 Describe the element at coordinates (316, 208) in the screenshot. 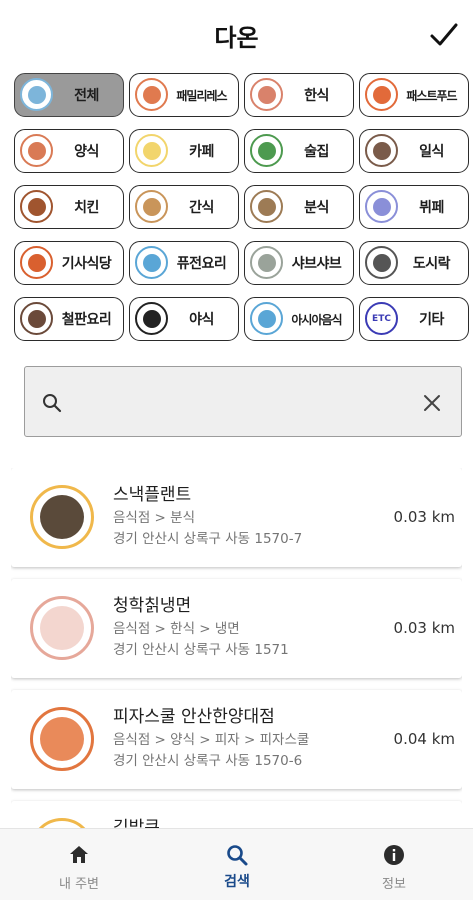

I see `category-label: 분식` at that location.